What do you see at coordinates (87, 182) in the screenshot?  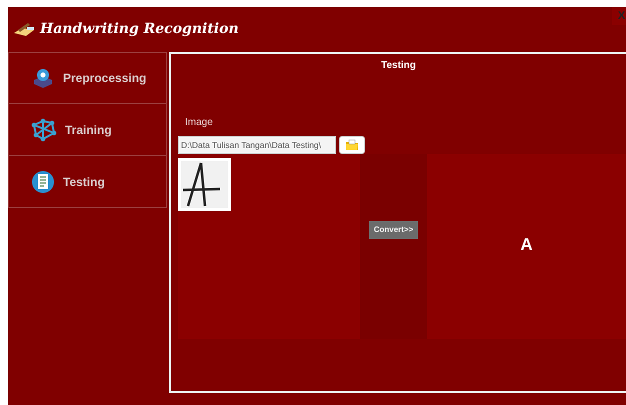 I see `sidebar-item: Testing` at bounding box center [87, 182].